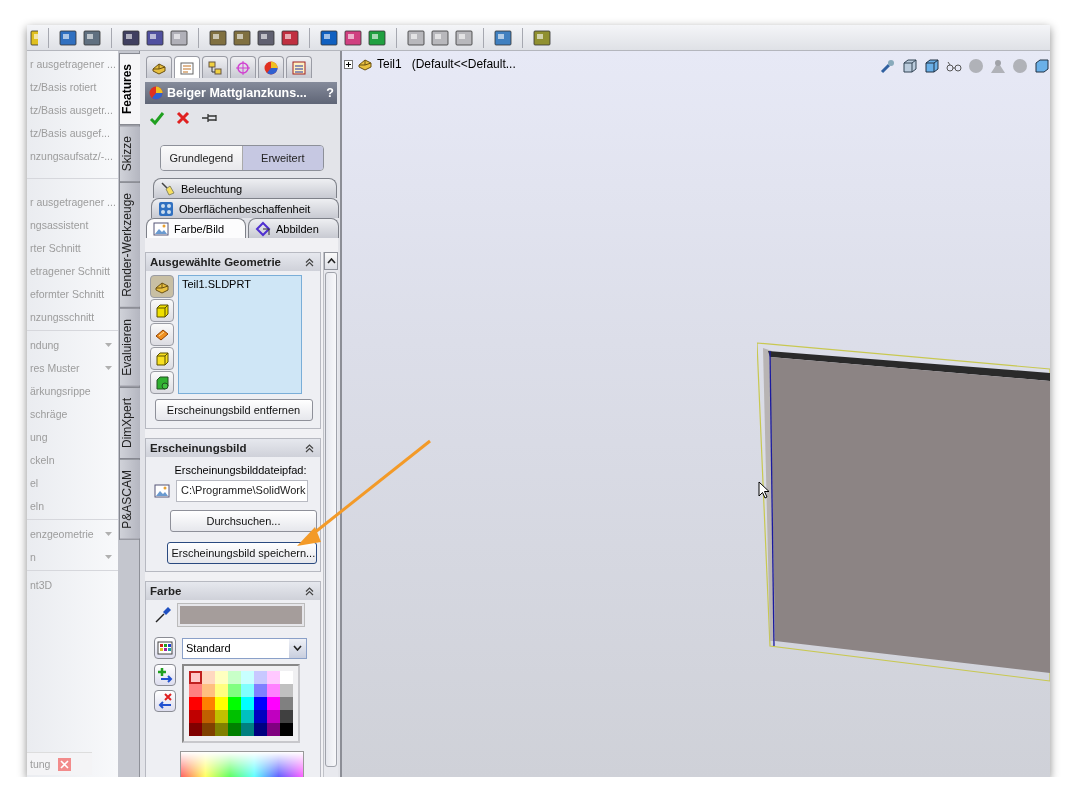 This screenshot has width=1075, height=803. What do you see at coordinates (40, 764) in the screenshot?
I see `panel-tab: tung` at bounding box center [40, 764].